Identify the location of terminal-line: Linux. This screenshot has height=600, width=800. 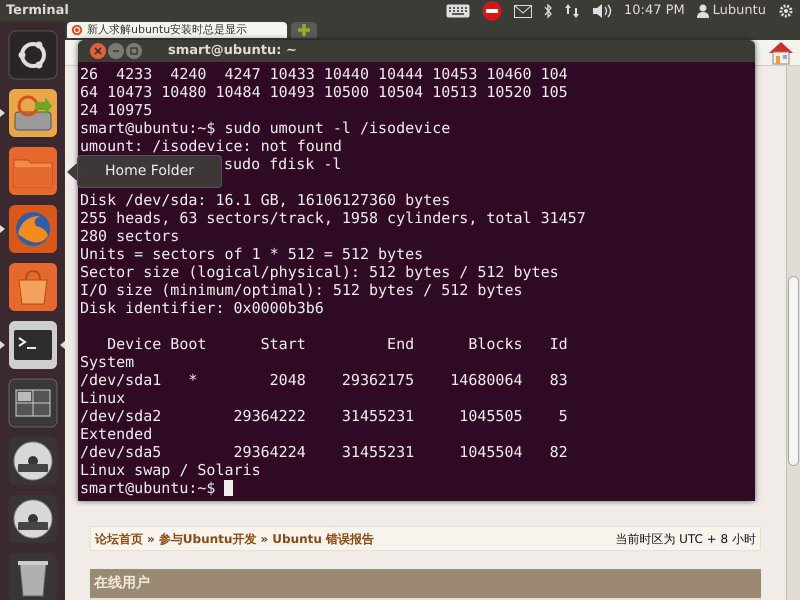
(103, 398).